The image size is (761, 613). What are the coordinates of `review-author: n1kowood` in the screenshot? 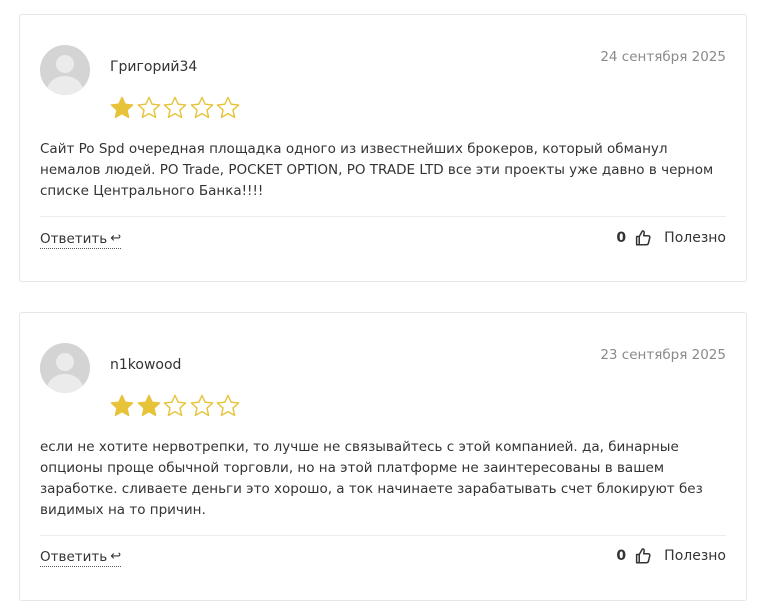 It's located at (146, 365).